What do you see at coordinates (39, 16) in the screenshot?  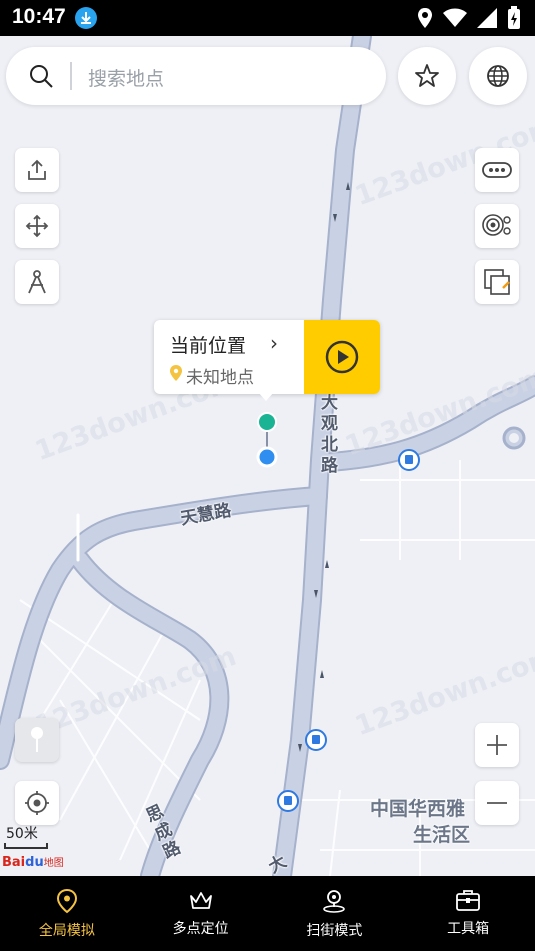 I see `status-time: 10:47` at bounding box center [39, 16].